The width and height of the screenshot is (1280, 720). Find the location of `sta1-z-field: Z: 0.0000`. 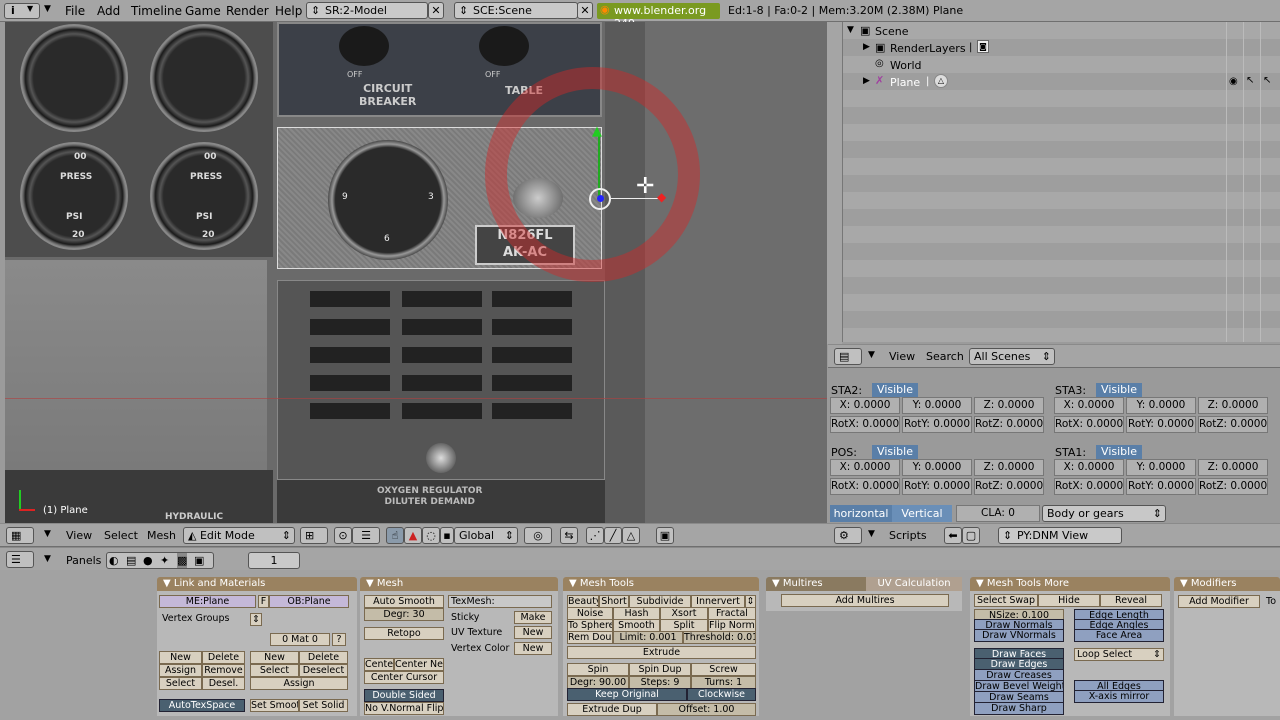

sta1-z-field: Z: 0.0000 is located at coordinates (1233, 467).